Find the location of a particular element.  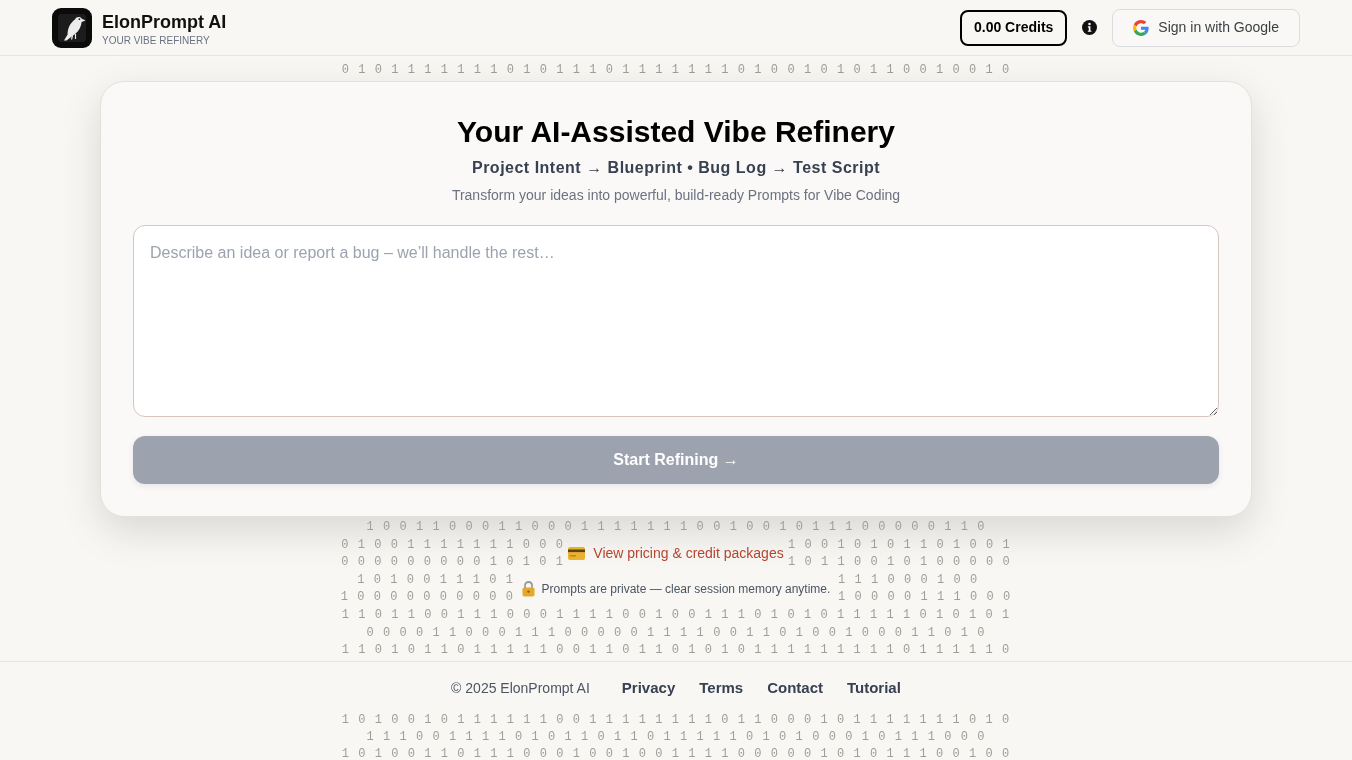

hero-title: Your AI-Assisted Vibe Refinery is located at coordinates (676, 132).